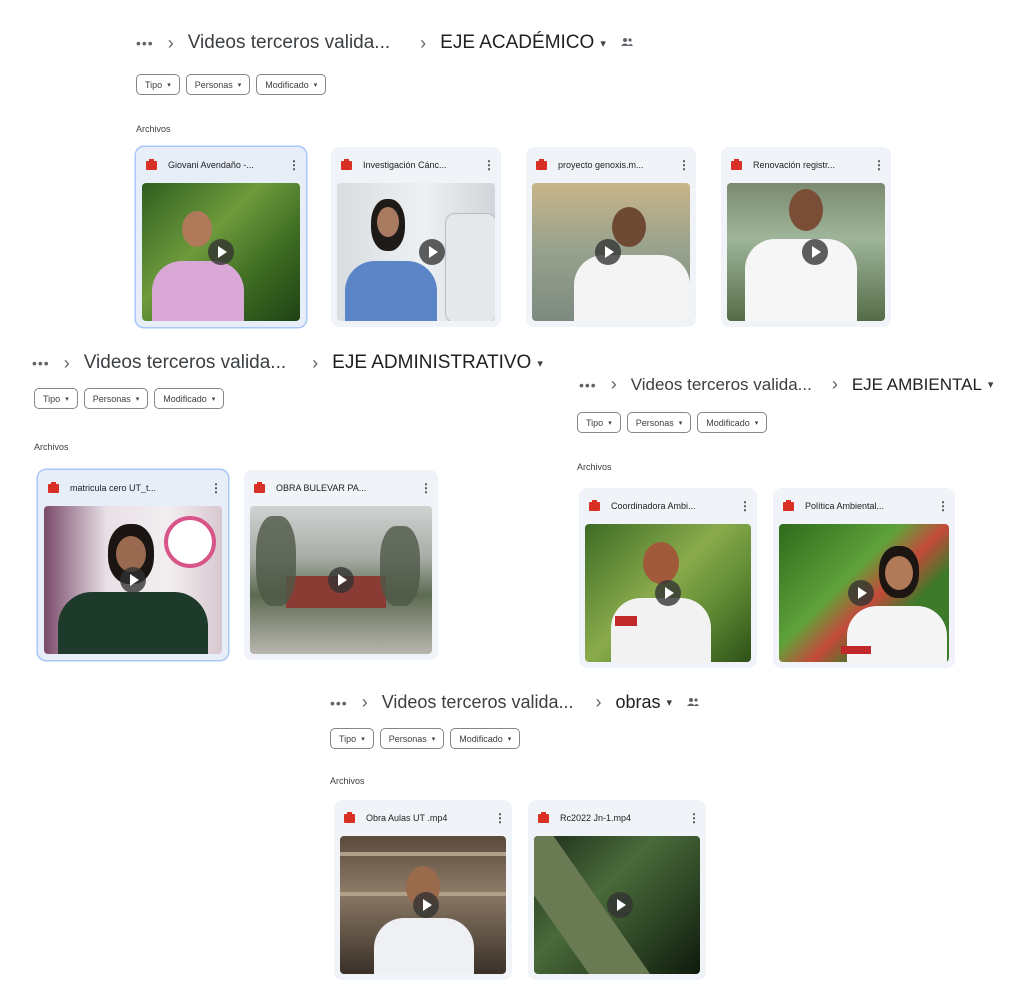 The image size is (1011, 985). I want to click on file-card: Coordinadora Ambi... ⋮, so click(668, 578).